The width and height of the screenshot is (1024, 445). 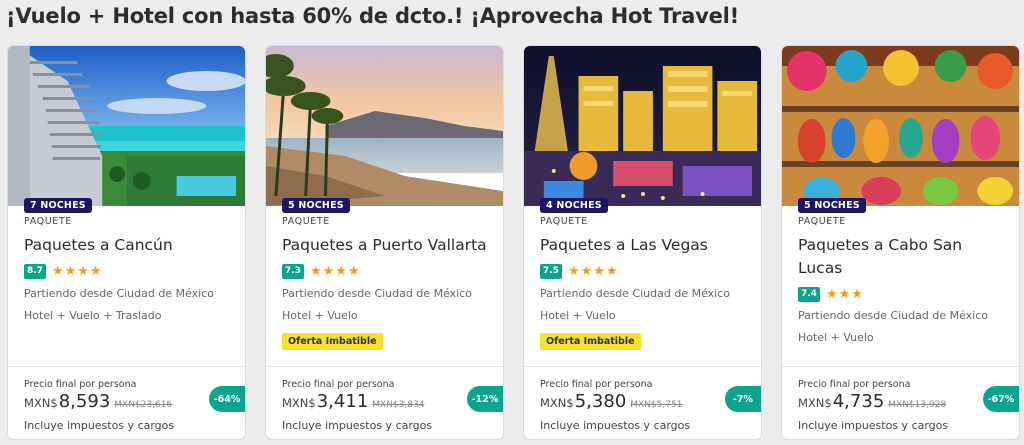 I want to click on score-badge: 7.4, so click(x=809, y=294).